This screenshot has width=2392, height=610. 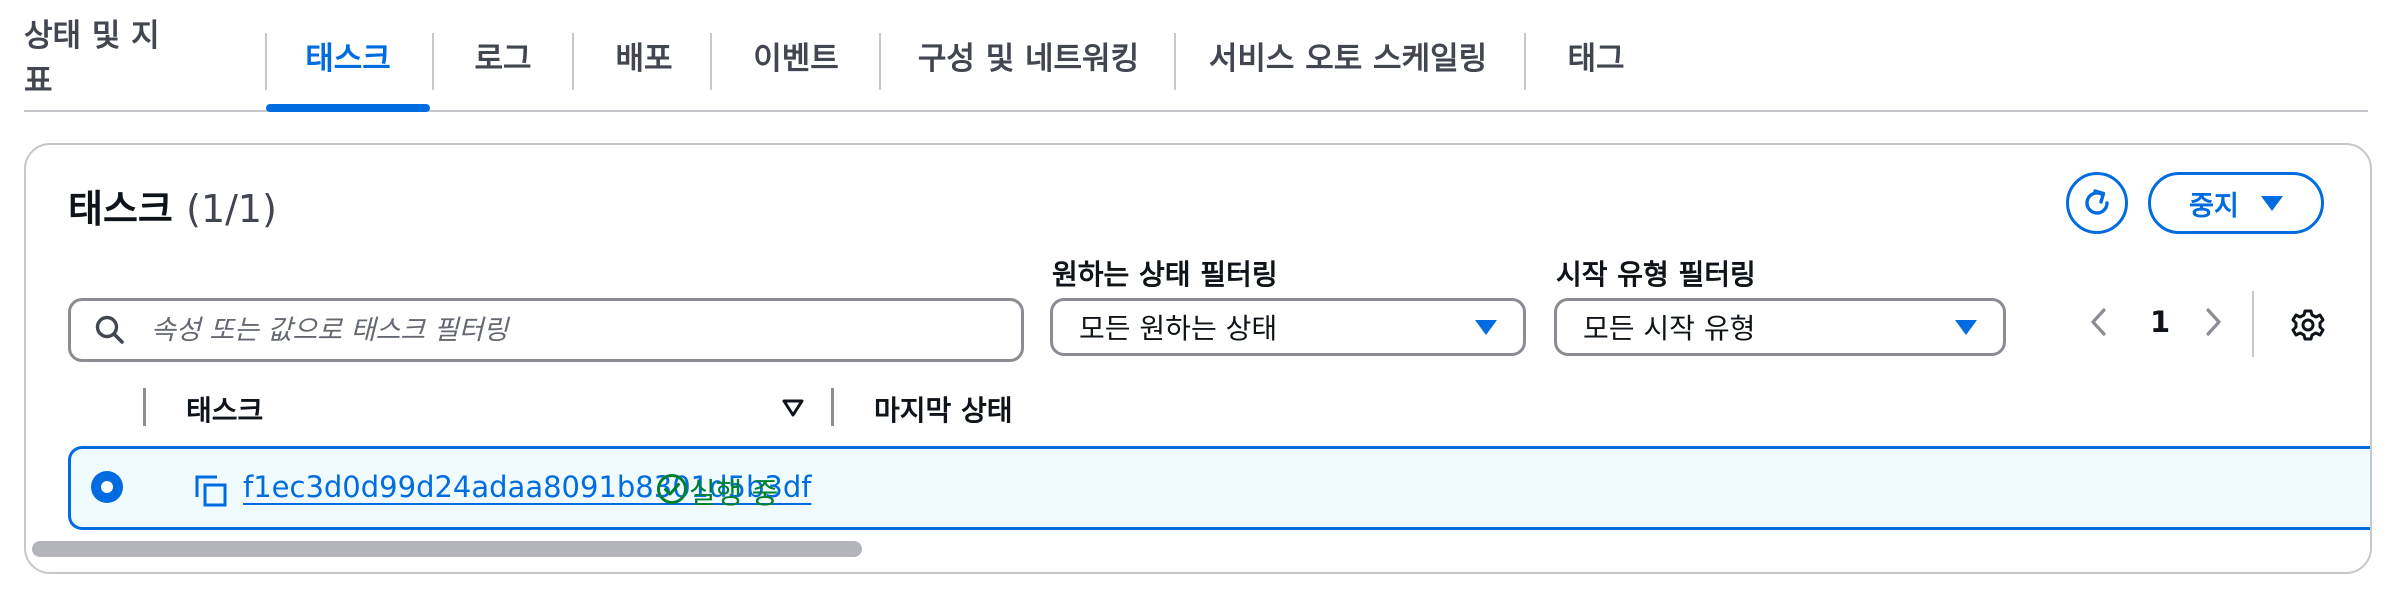 What do you see at coordinates (224, 409) in the screenshot?
I see `column-header-task: 태스크` at bounding box center [224, 409].